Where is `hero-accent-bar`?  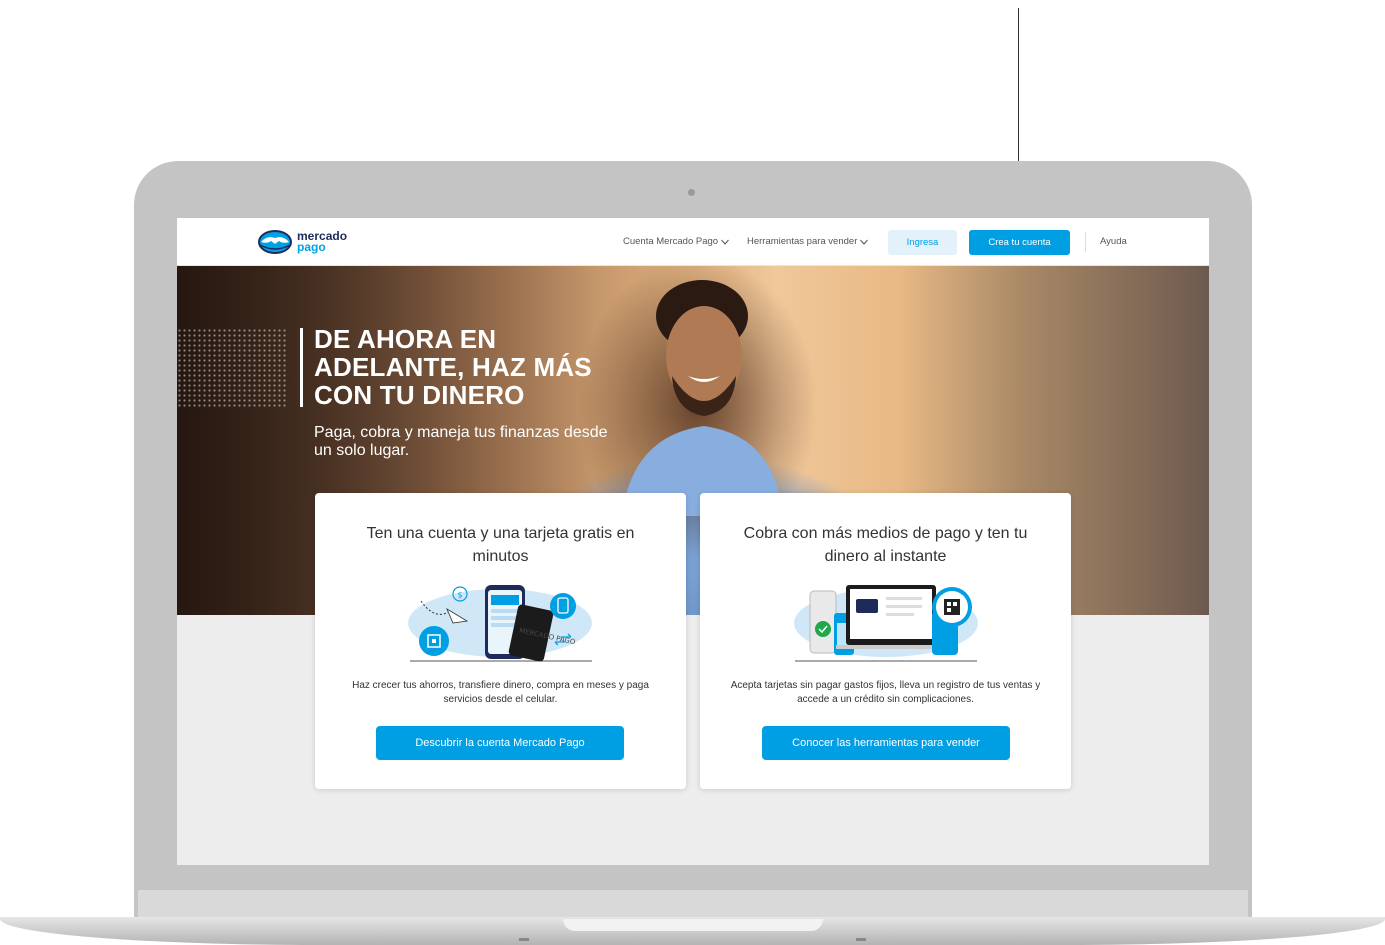 hero-accent-bar is located at coordinates (301, 367).